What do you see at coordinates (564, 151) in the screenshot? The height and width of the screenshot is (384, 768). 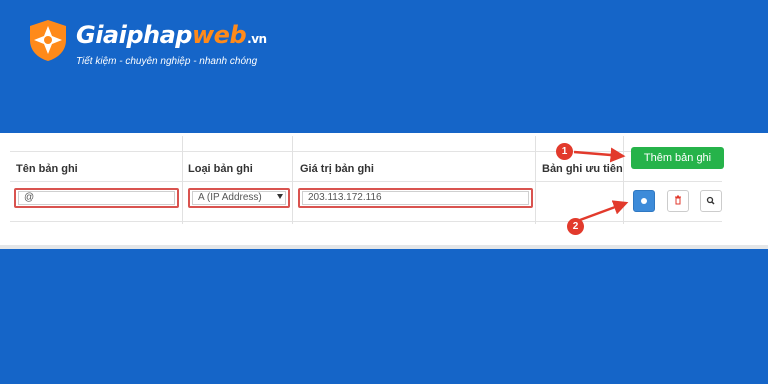 I see `step-marker-1: 1` at bounding box center [564, 151].